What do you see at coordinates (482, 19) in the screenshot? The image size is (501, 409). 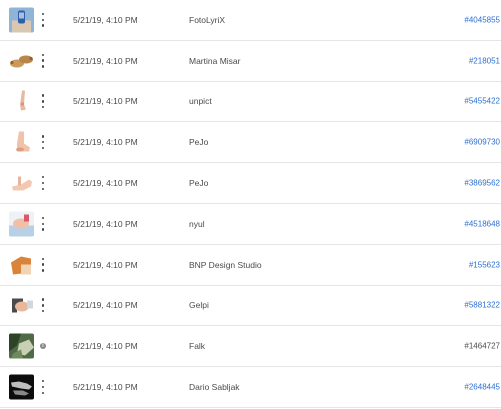 I see `asset-id-link: #4045855` at bounding box center [482, 19].